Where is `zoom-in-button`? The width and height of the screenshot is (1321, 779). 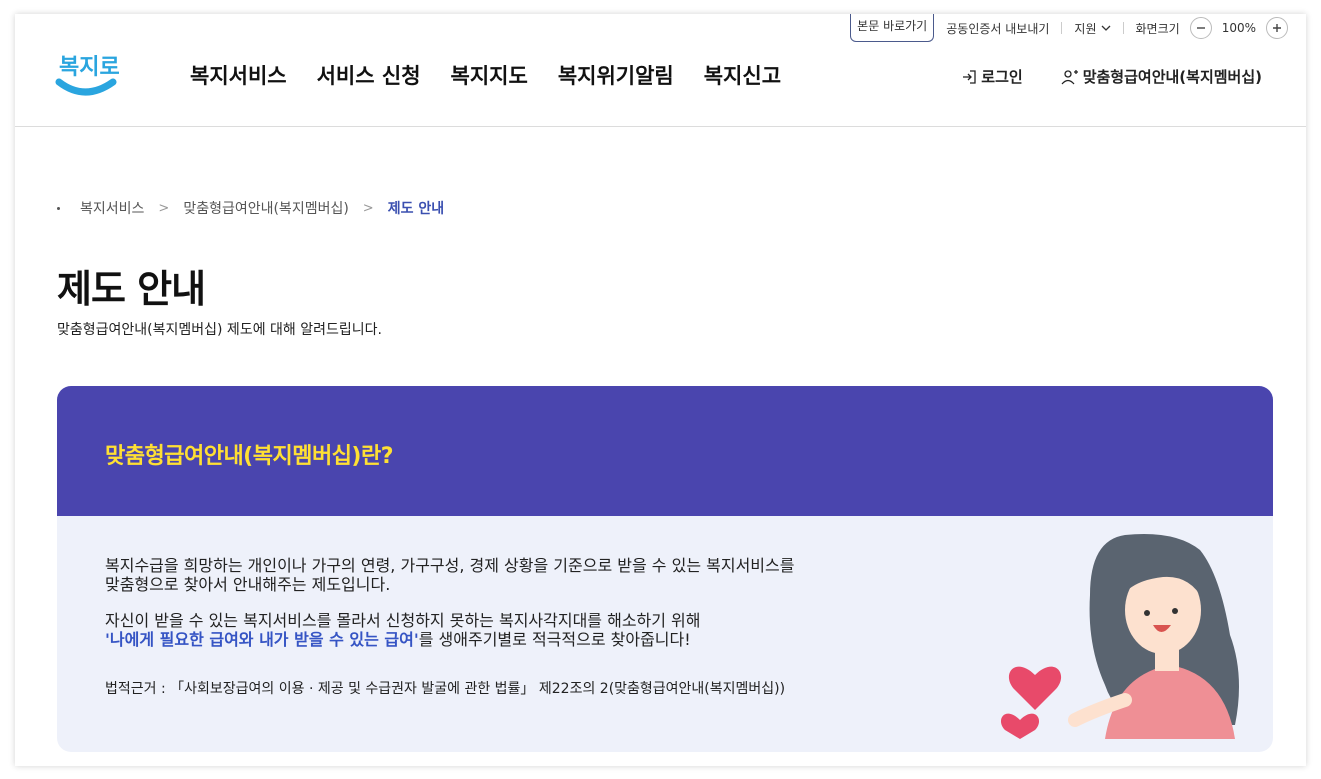 zoom-in-button is located at coordinates (1277, 28).